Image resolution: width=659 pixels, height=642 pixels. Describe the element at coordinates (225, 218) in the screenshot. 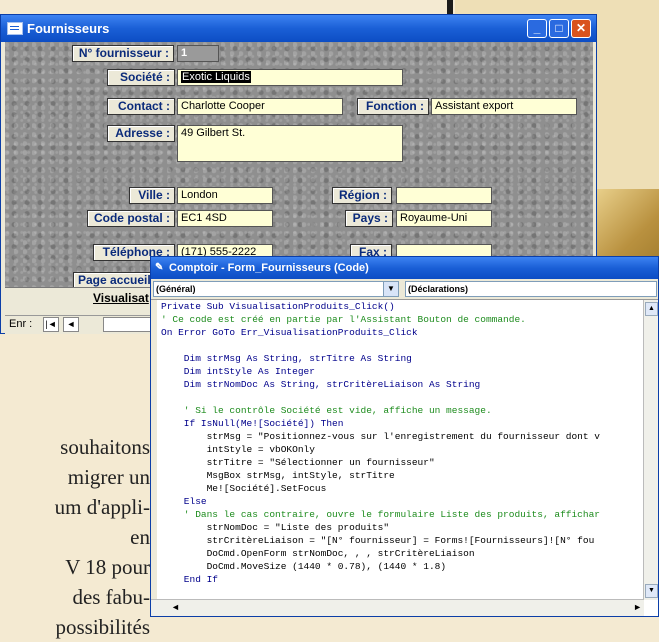

I see `code-postal-field: EC1 4SD` at that location.